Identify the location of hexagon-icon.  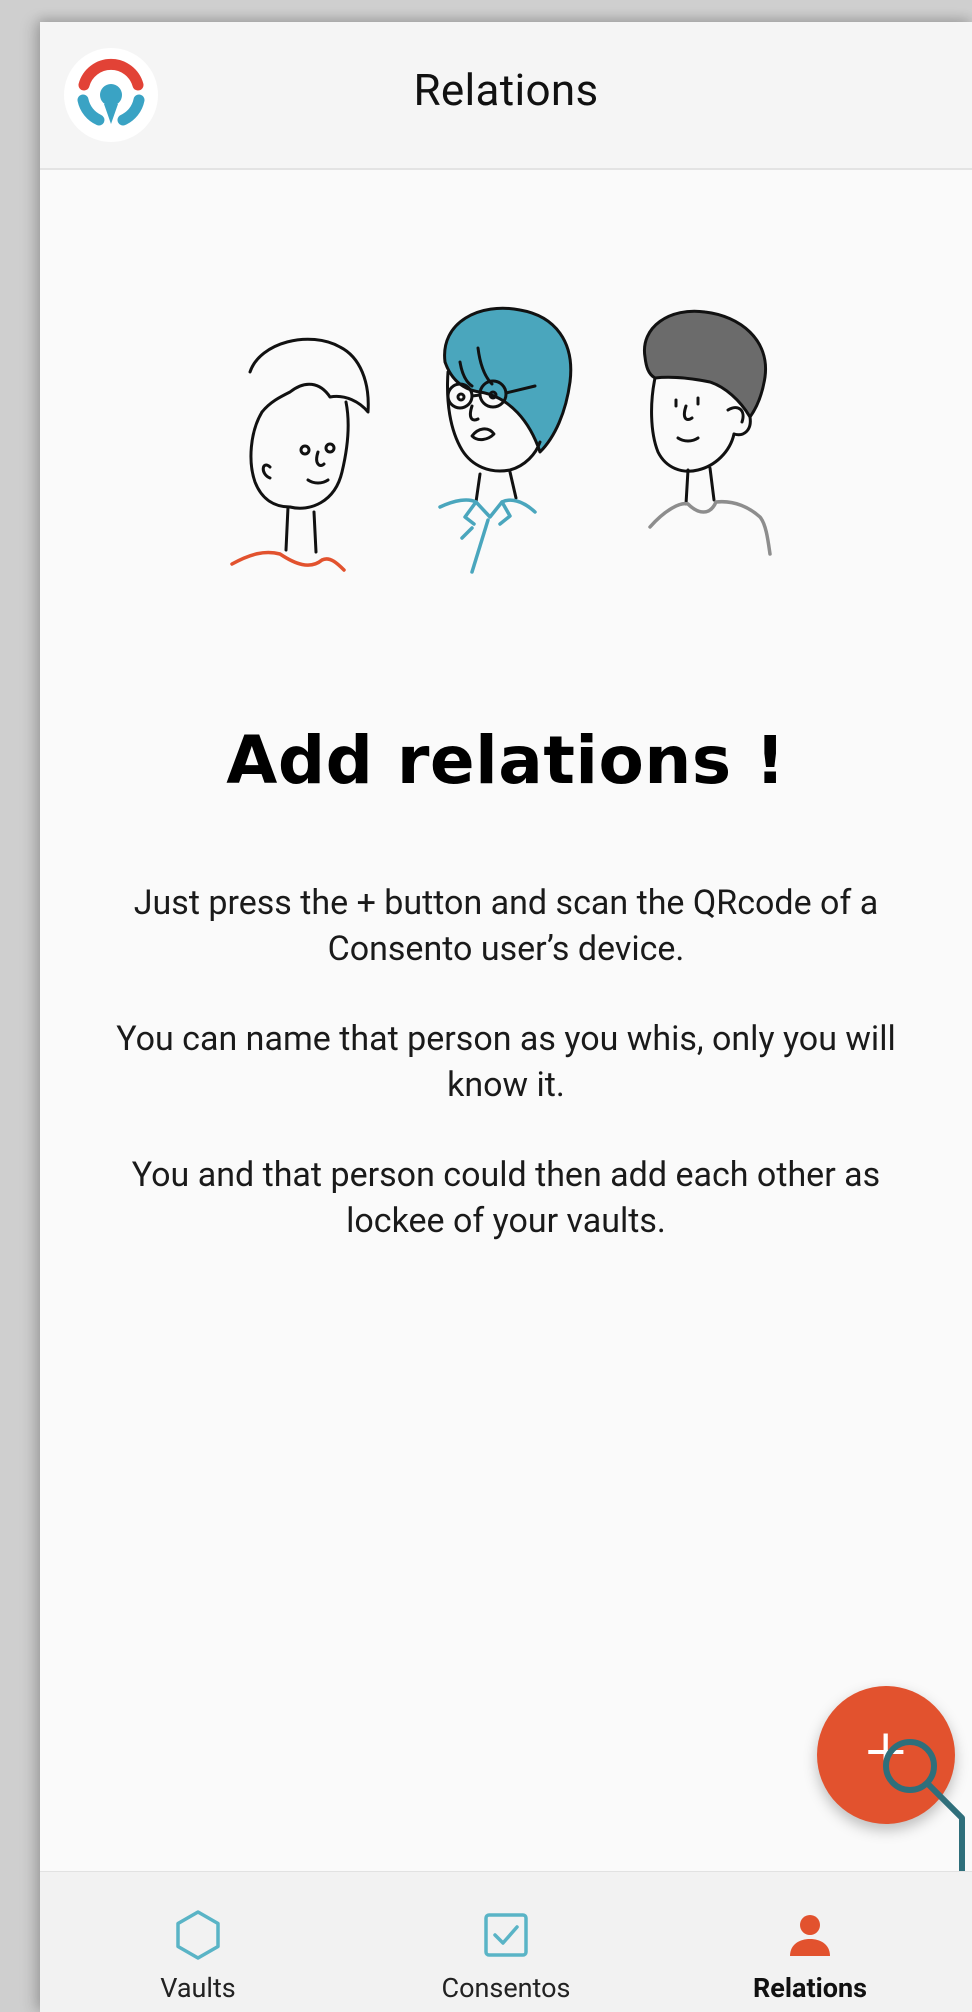
(198, 1935).